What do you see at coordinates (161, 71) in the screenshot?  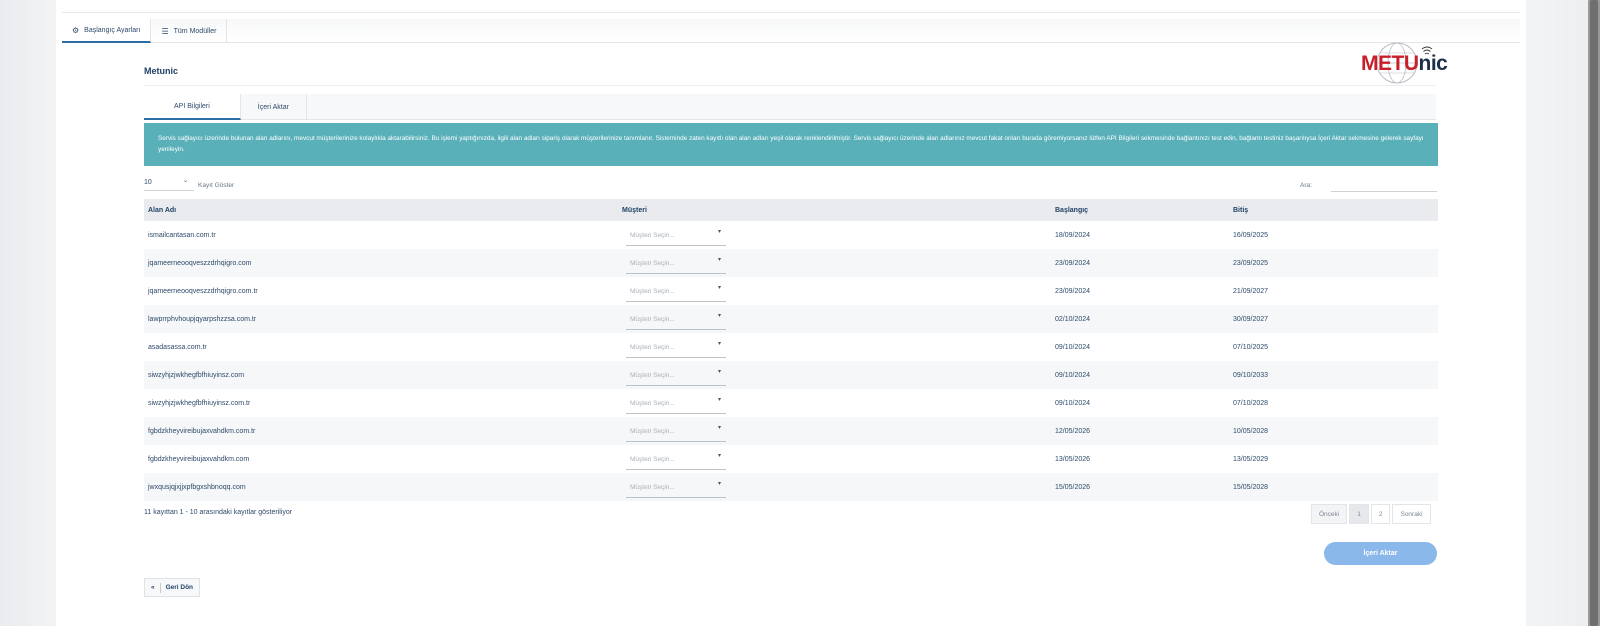 I see `page-title: Metunic` at bounding box center [161, 71].